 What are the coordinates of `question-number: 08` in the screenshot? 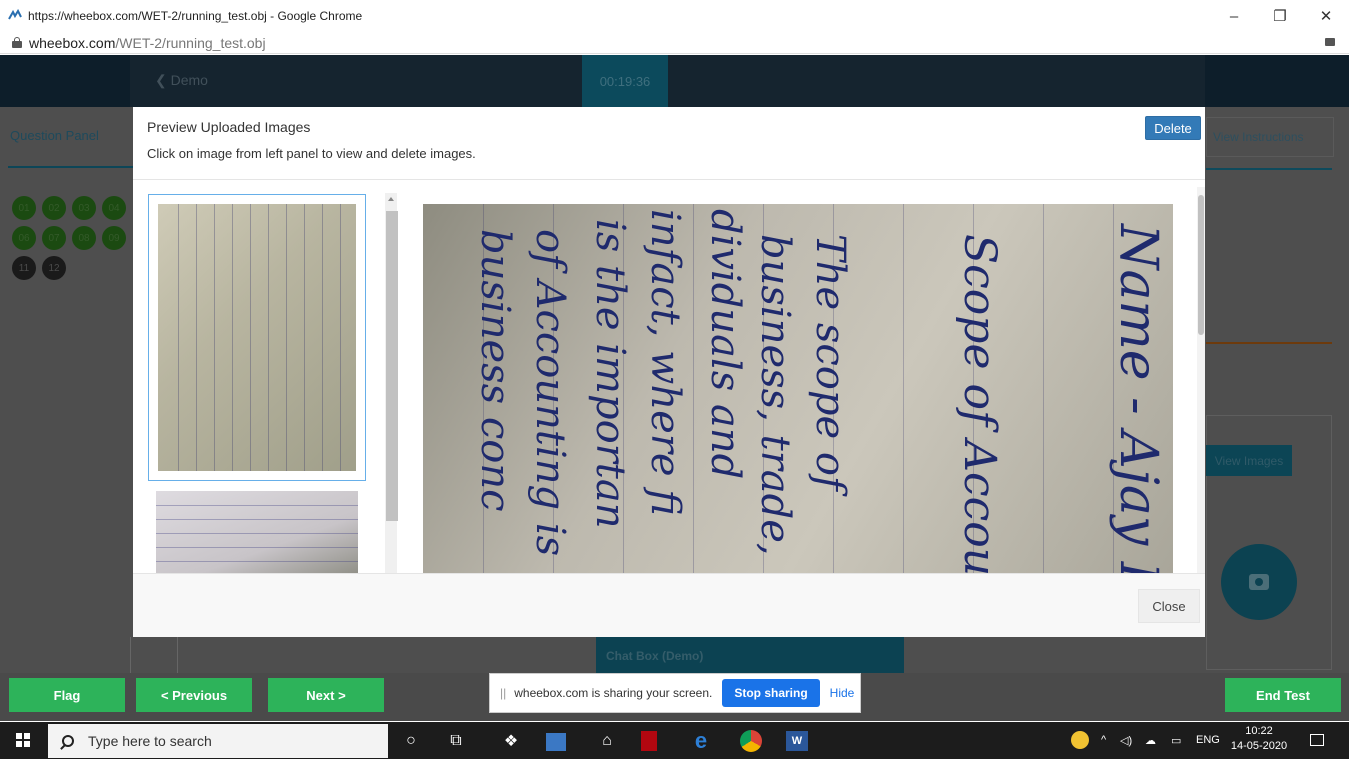 It's located at (84, 238).